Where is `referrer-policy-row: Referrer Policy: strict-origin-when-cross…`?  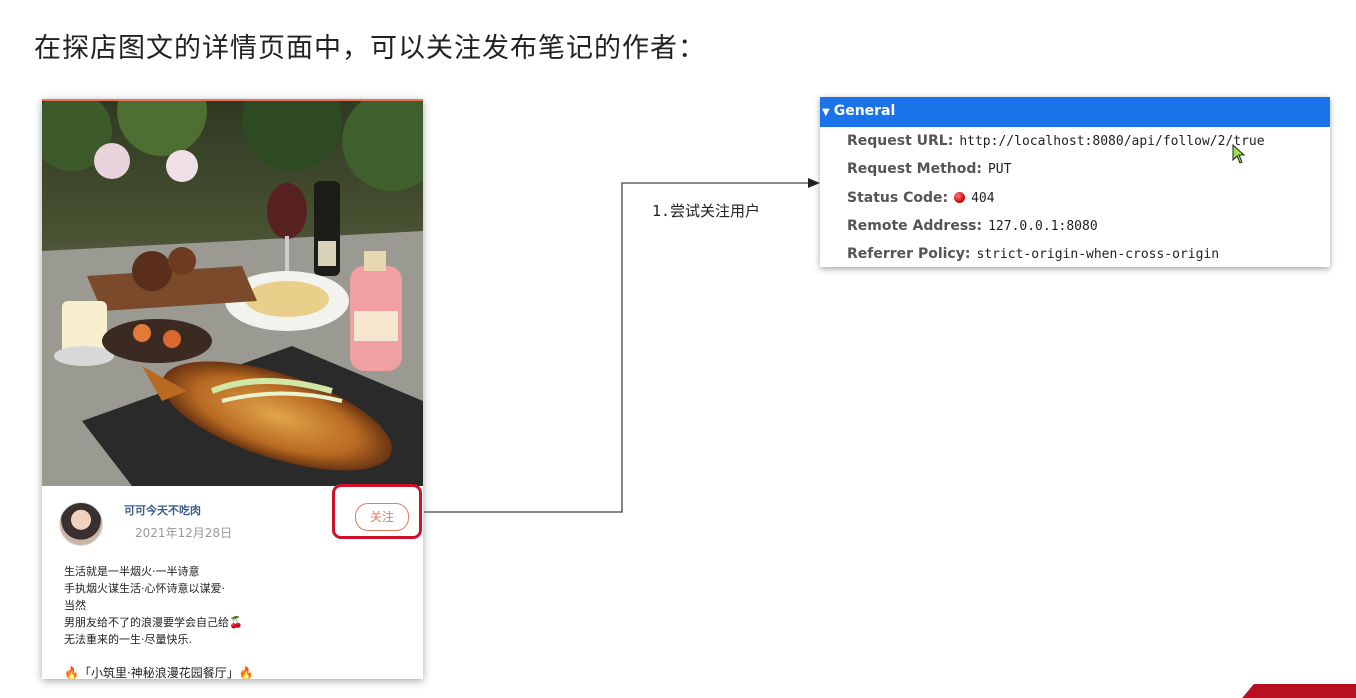
referrer-policy-row: Referrer Policy: strict-origin-when-cross… is located at coordinates (1033, 254).